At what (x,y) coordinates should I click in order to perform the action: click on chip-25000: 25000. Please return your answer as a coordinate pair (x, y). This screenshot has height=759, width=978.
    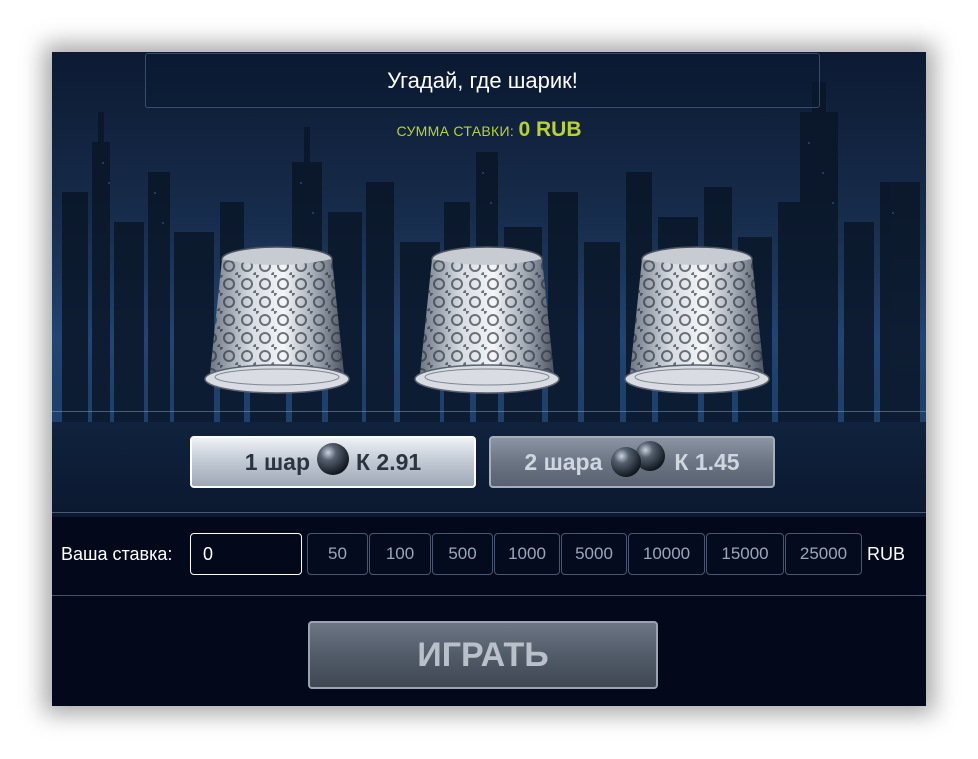
    Looking at the image, I should click on (823, 554).